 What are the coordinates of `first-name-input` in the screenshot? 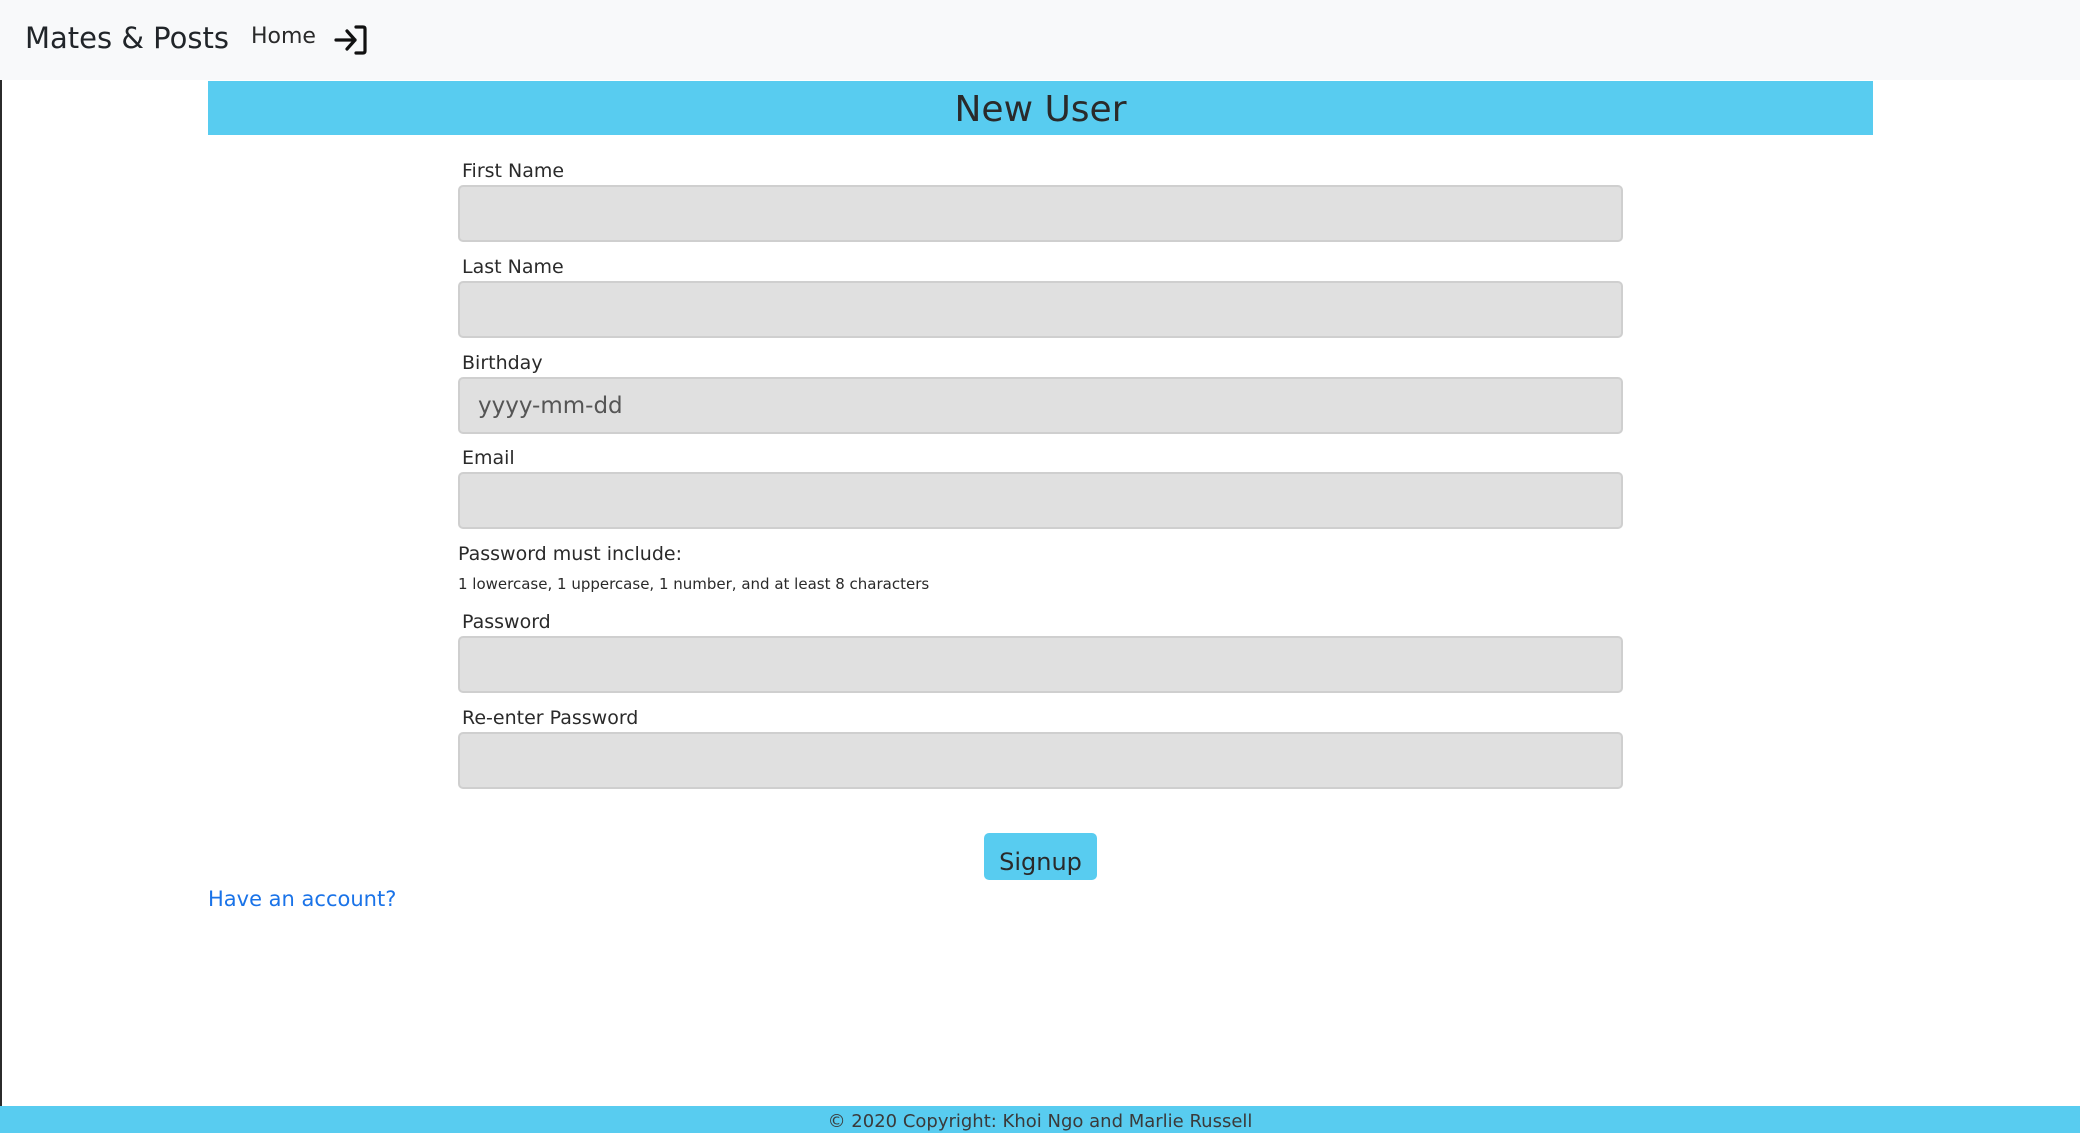 It's located at (1040, 213).